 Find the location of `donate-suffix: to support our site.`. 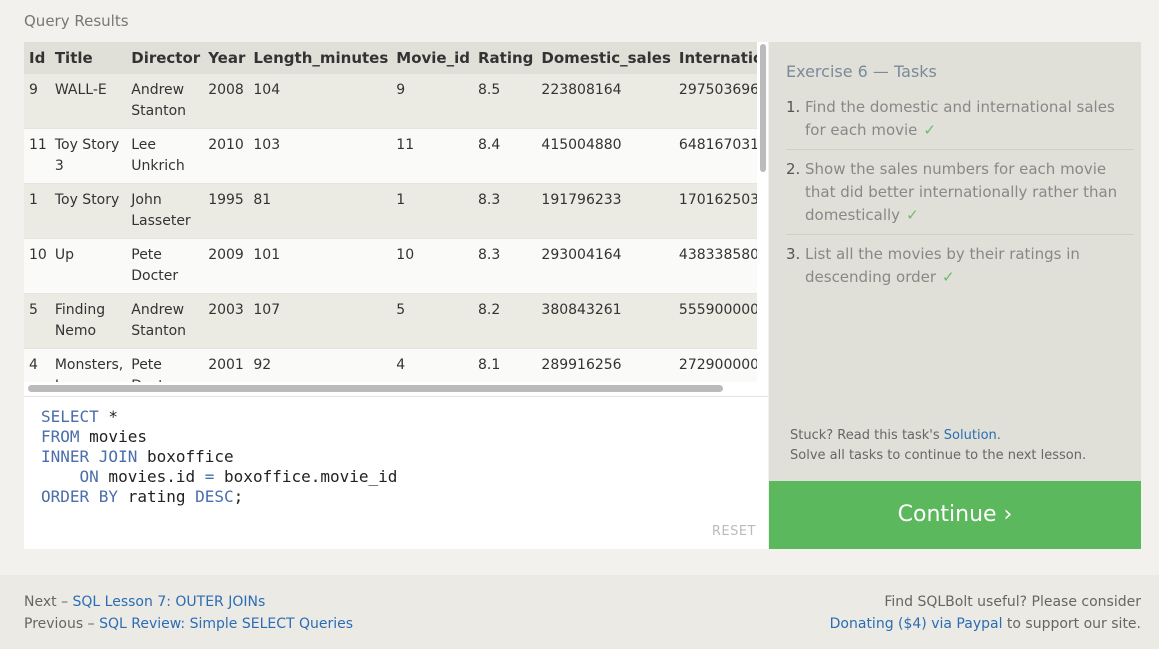

donate-suffix: to support our site. is located at coordinates (1071, 624).